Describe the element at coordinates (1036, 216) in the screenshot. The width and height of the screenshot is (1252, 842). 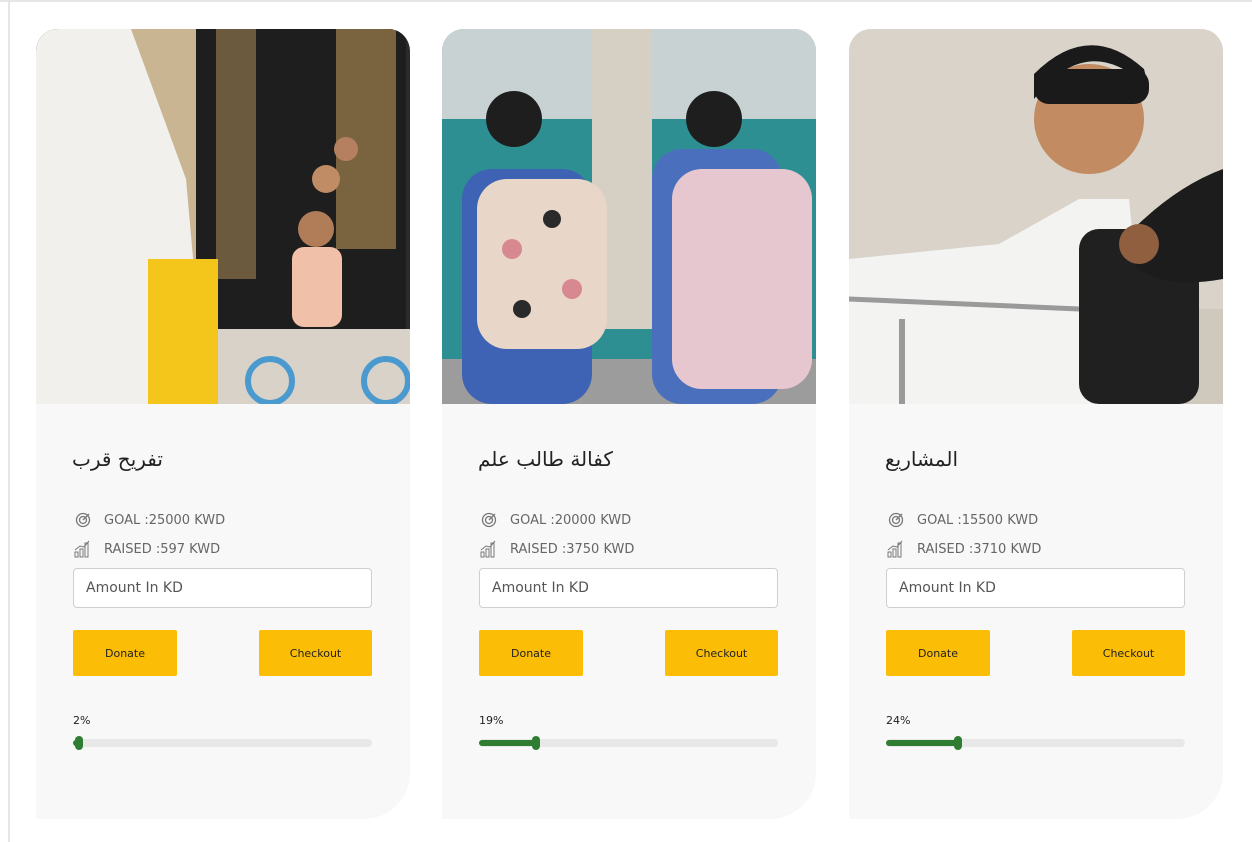
I see `boy-wheelchair-photo` at that location.